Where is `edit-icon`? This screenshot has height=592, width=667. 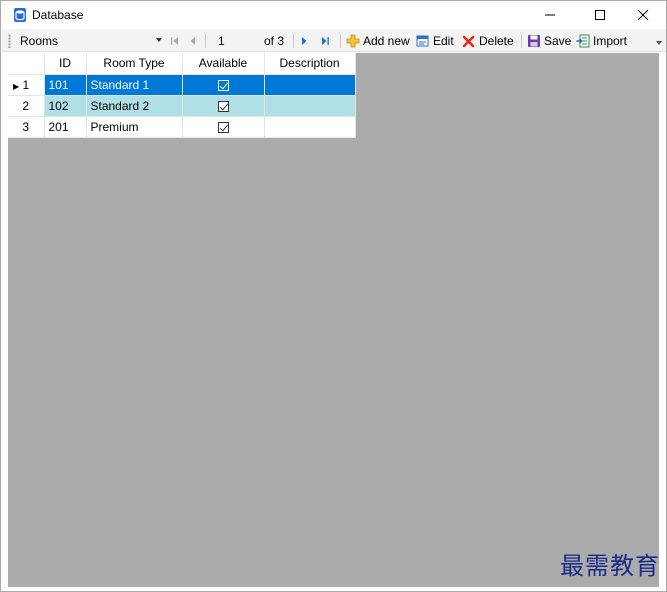
edit-icon is located at coordinates (422, 41).